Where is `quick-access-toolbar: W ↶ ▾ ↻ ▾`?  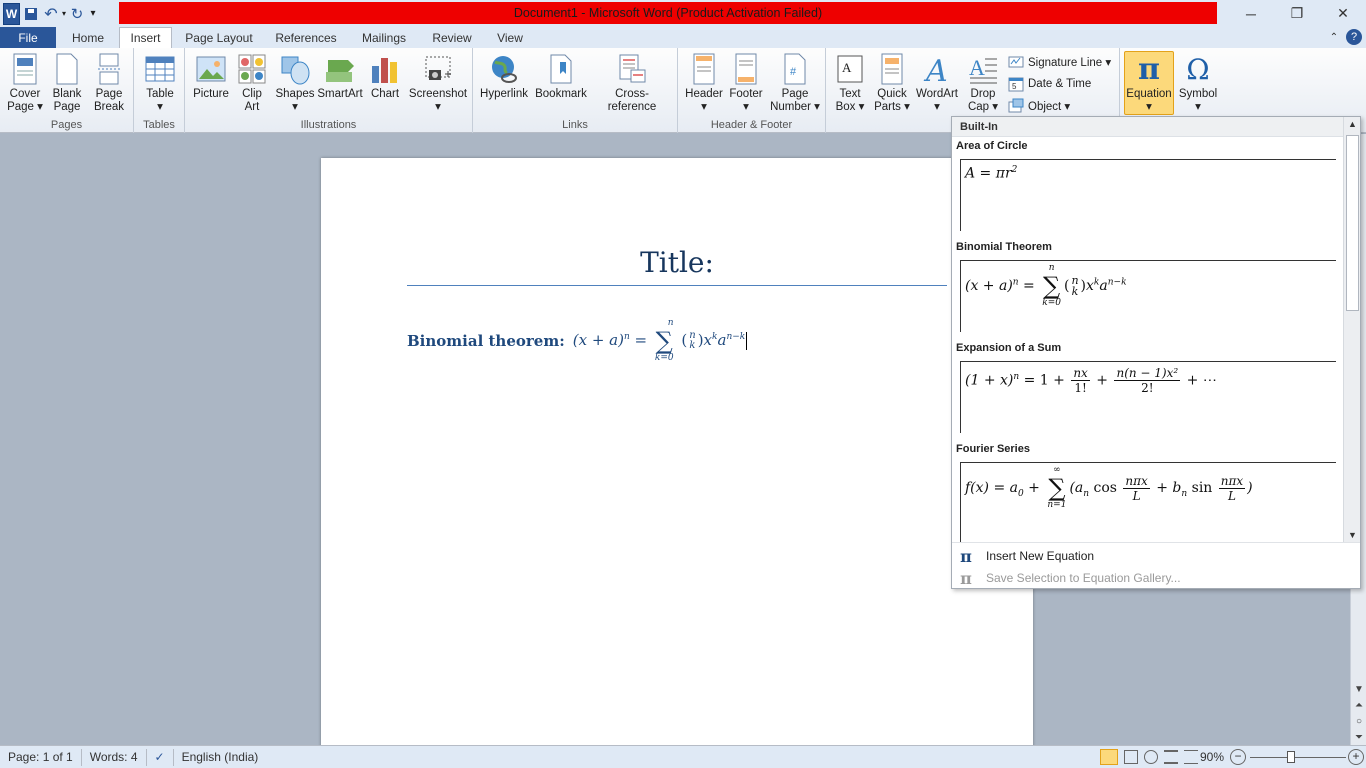 quick-access-toolbar: W ↶ ▾ ↻ ▾ is located at coordinates (50, 13).